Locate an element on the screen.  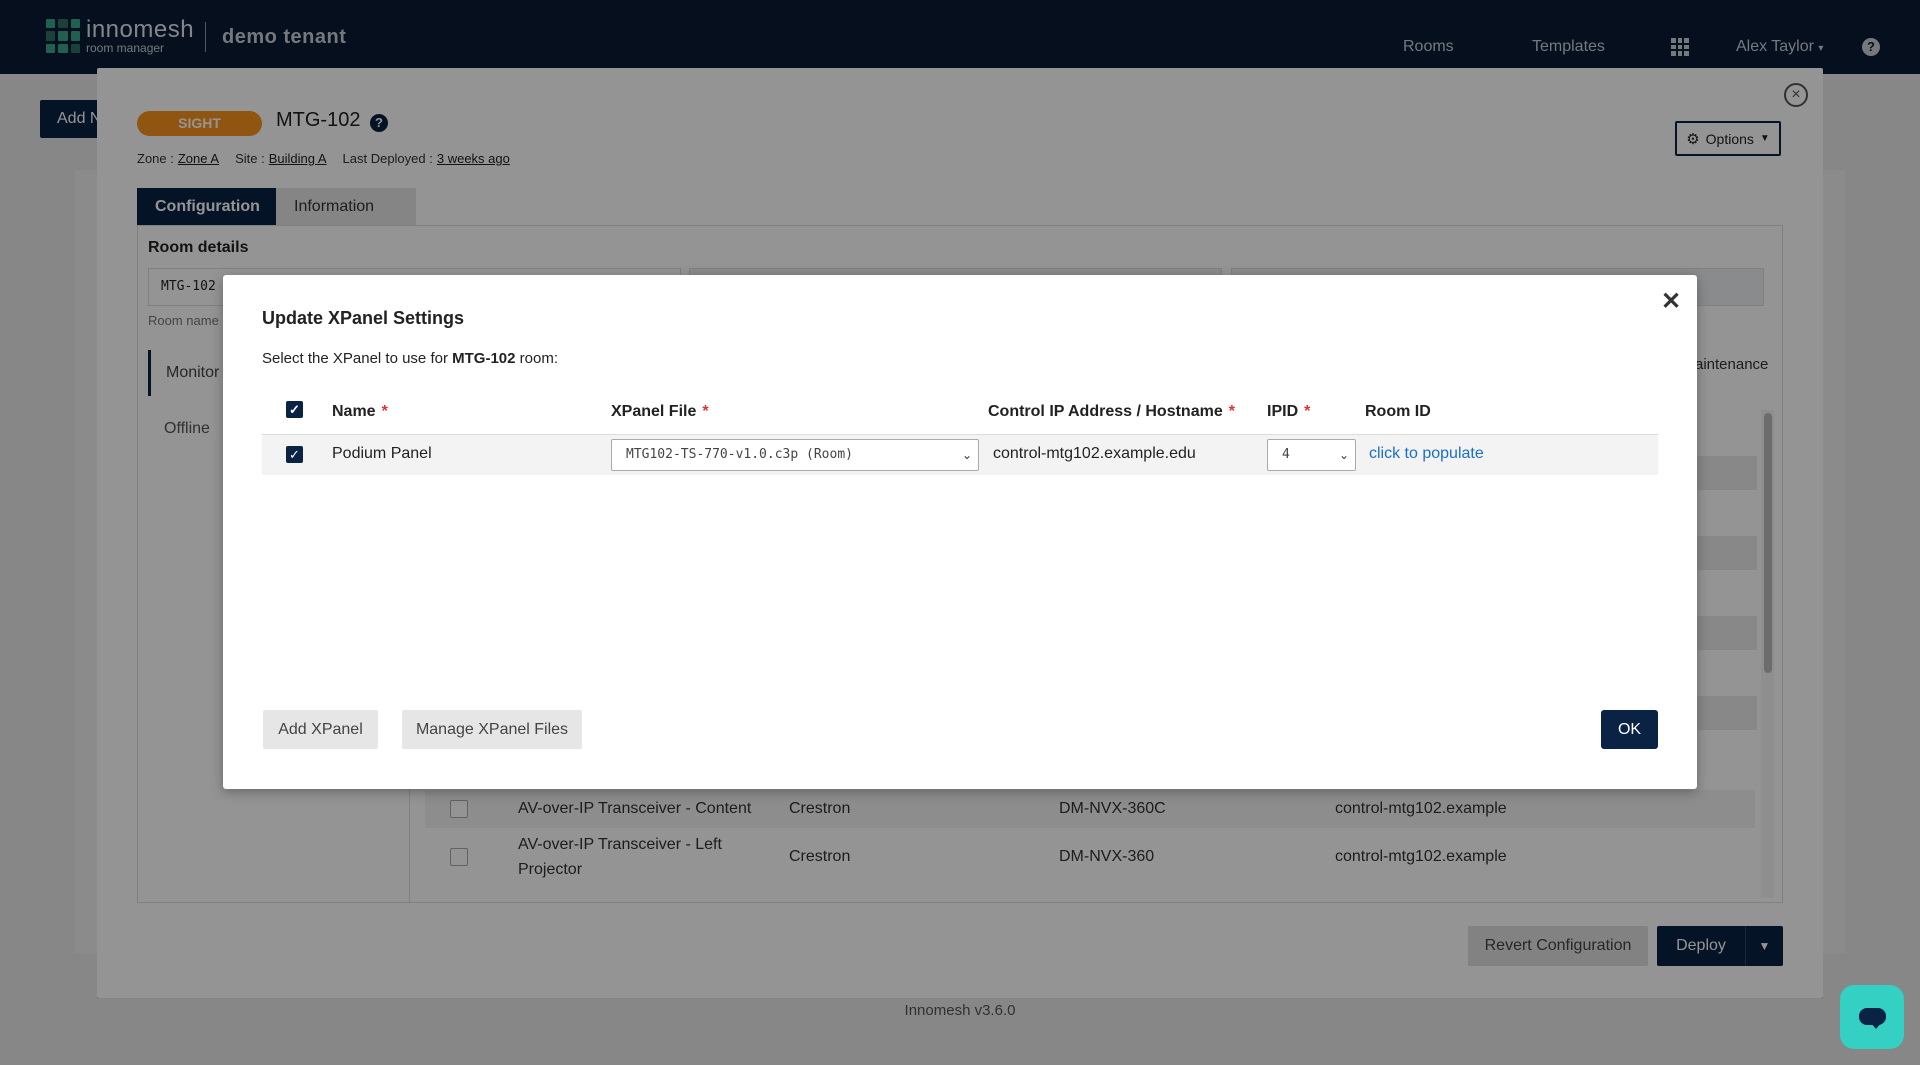
modal-title: Update XPanel Settings is located at coordinates (363, 318).